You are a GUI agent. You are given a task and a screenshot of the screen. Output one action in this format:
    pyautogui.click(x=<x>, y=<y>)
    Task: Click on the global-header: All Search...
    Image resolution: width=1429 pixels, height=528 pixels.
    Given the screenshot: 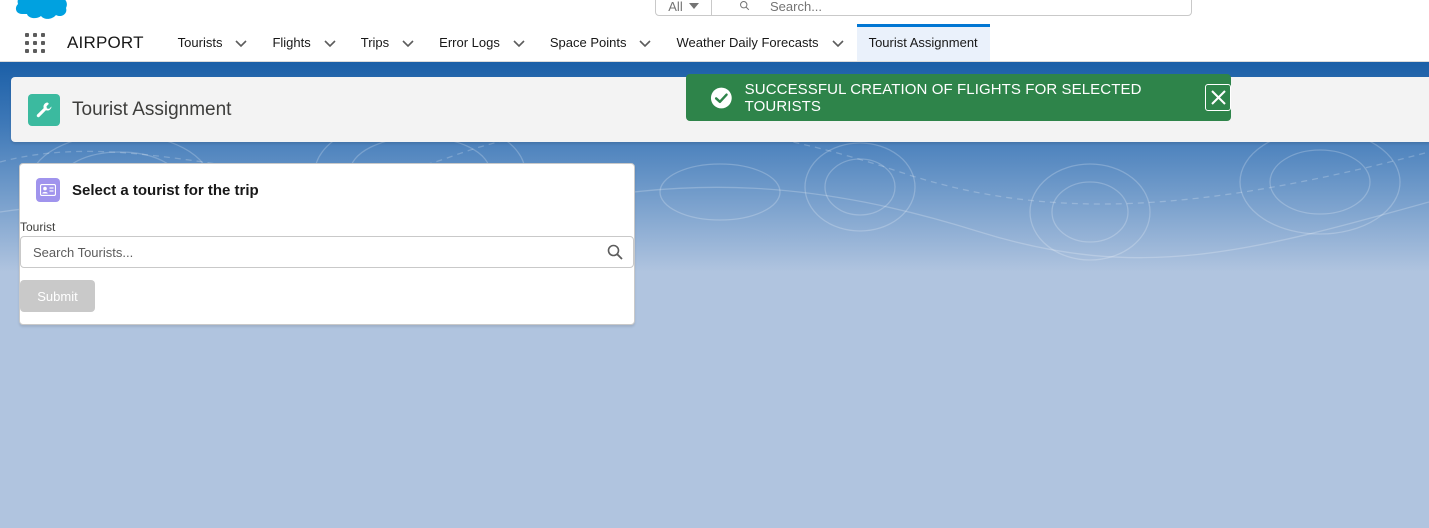 What is the action you would take?
    pyautogui.click(x=714, y=12)
    